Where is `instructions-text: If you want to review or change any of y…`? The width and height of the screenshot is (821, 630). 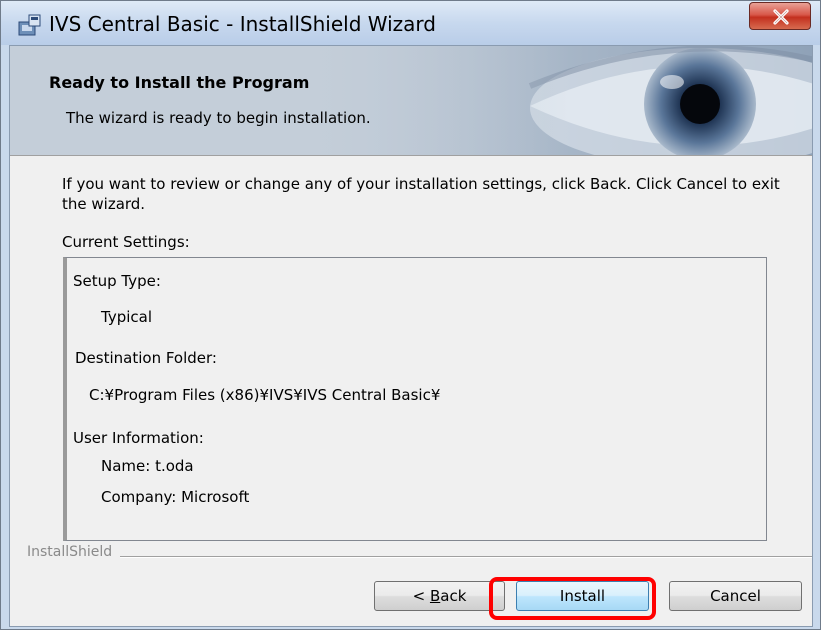
instructions-text: If you want to review or change any of y… is located at coordinates (421, 194).